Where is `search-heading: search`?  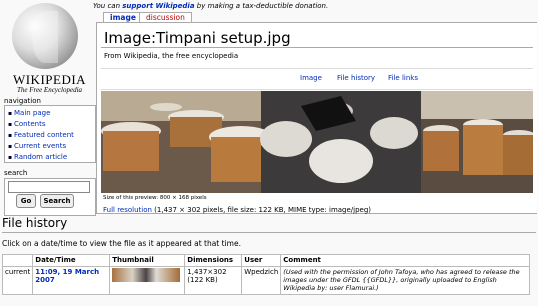 search-heading: search is located at coordinates (16, 173).